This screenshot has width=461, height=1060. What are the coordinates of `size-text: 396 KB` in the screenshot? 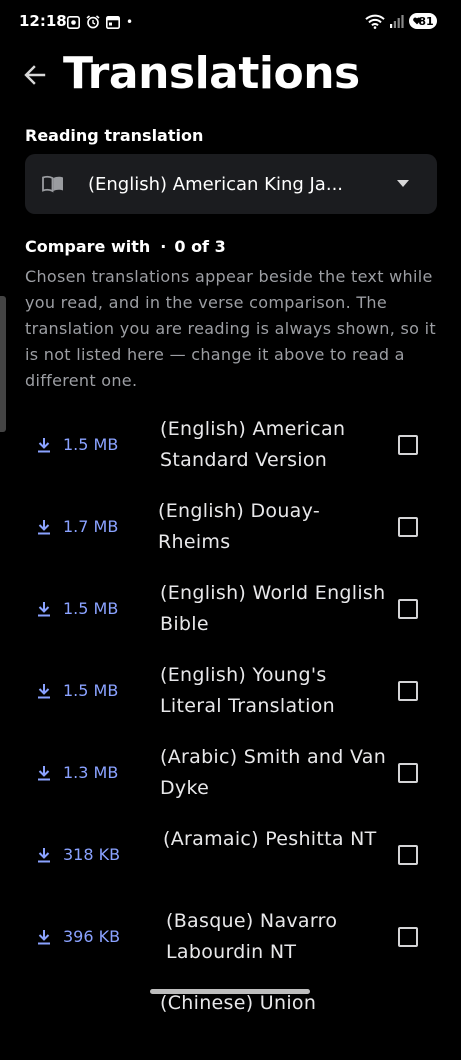 It's located at (92, 936).